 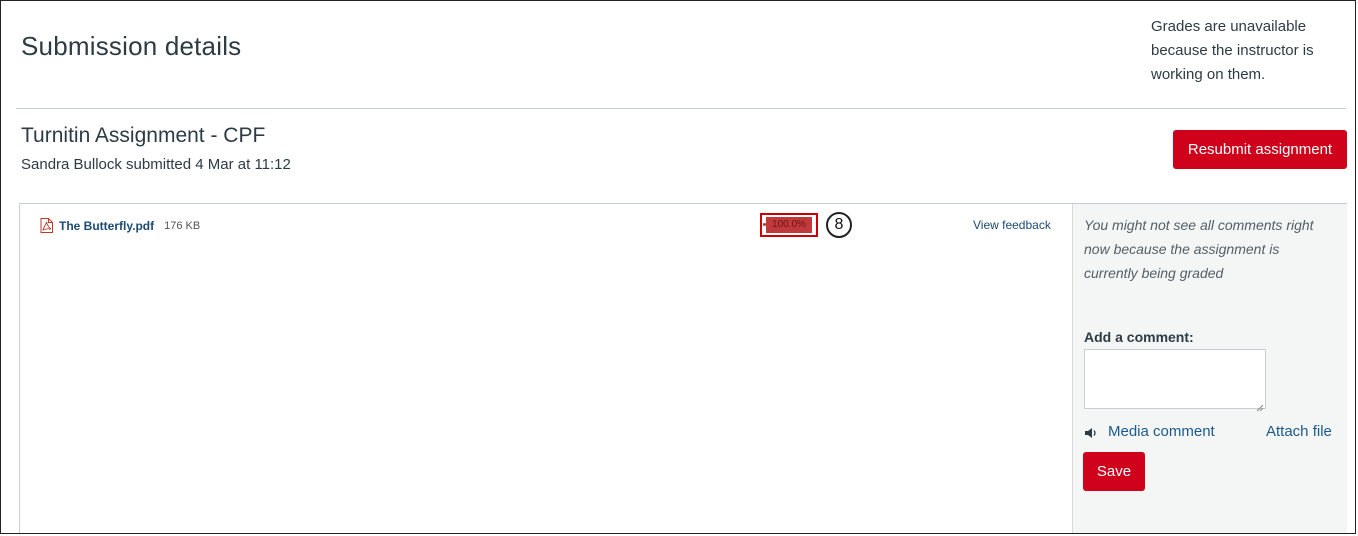 I want to click on similarity-score-highlight: 100.0%, so click(x=789, y=225).